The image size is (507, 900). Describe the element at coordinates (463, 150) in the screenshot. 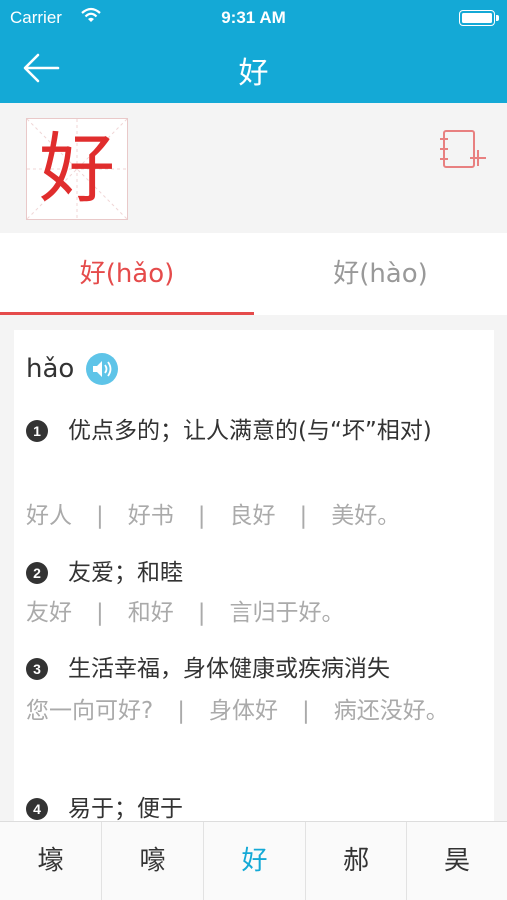

I see `notebook-add-icon` at that location.